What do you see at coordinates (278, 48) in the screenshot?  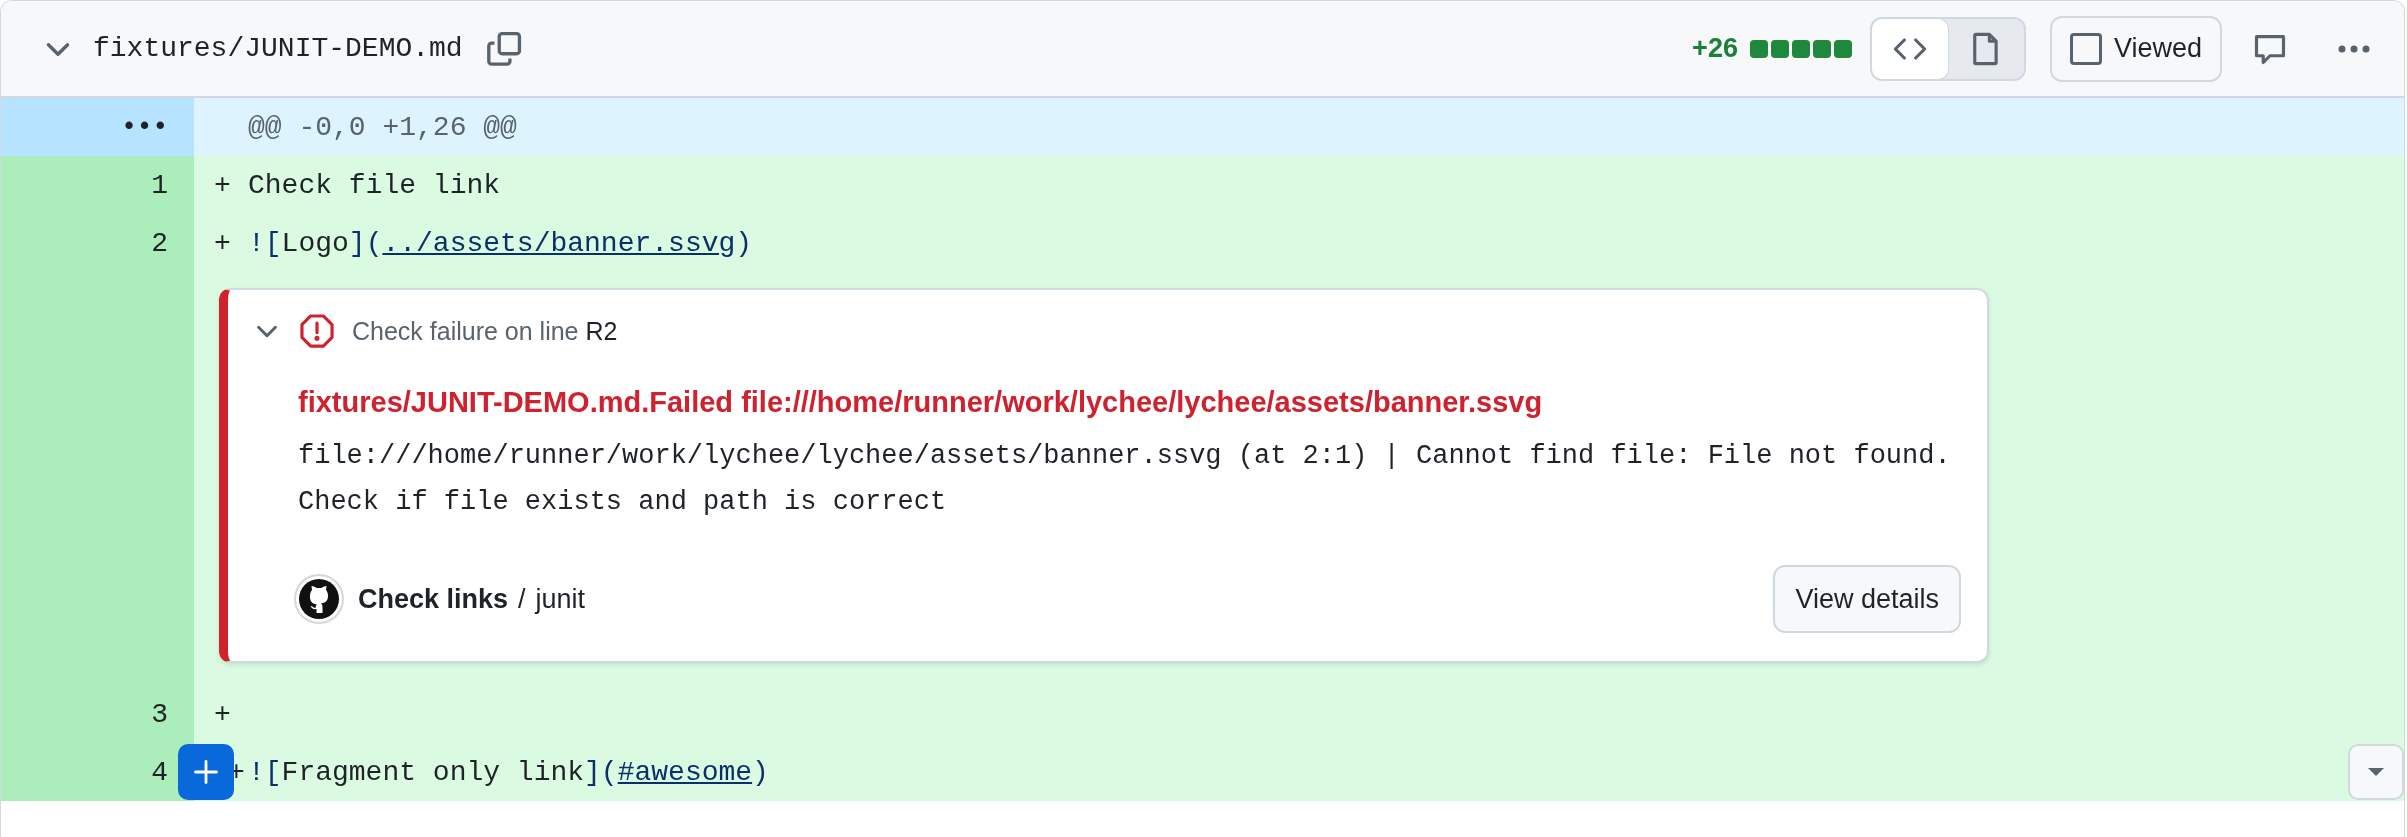 I see `file-name: fixtures/JUNIT-DEMO.md` at bounding box center [278, 48].